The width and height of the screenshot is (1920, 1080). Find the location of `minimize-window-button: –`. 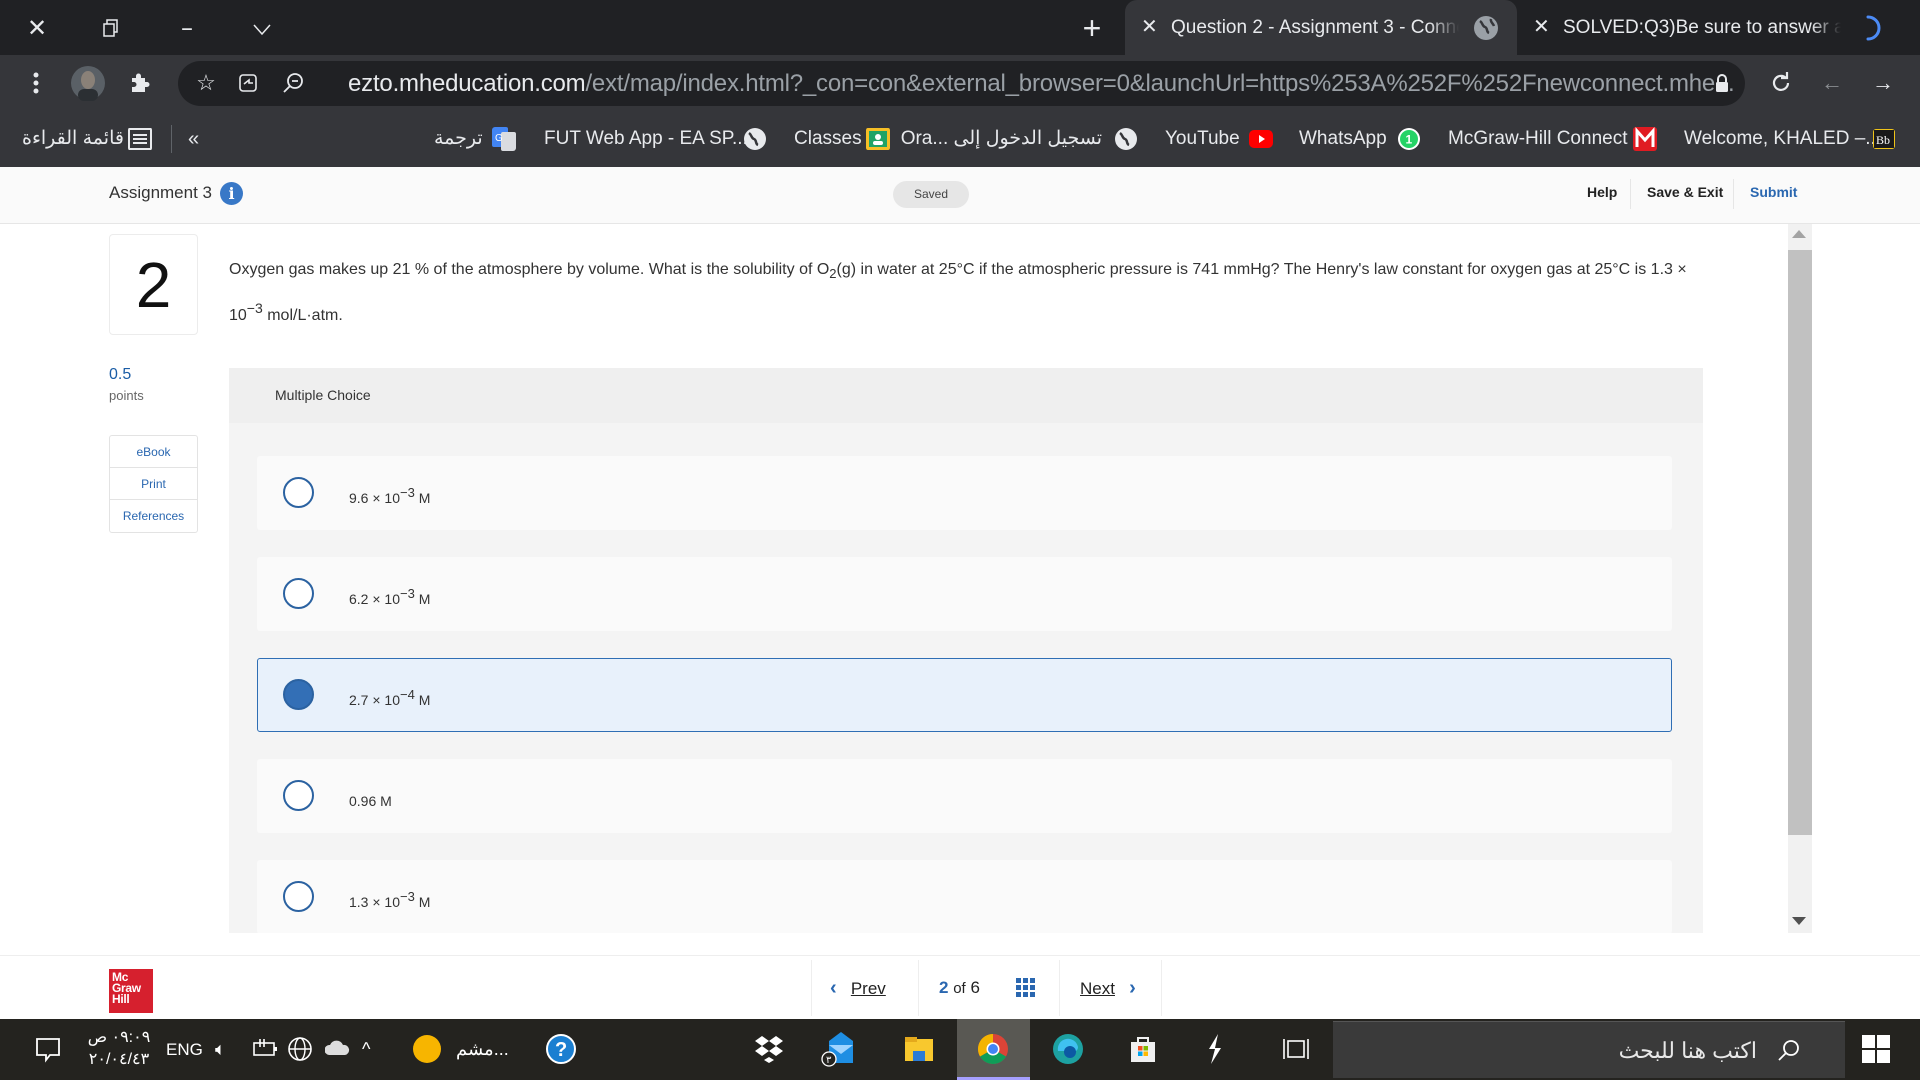

minimize-window-button: – is located at coordinates (187, 28).